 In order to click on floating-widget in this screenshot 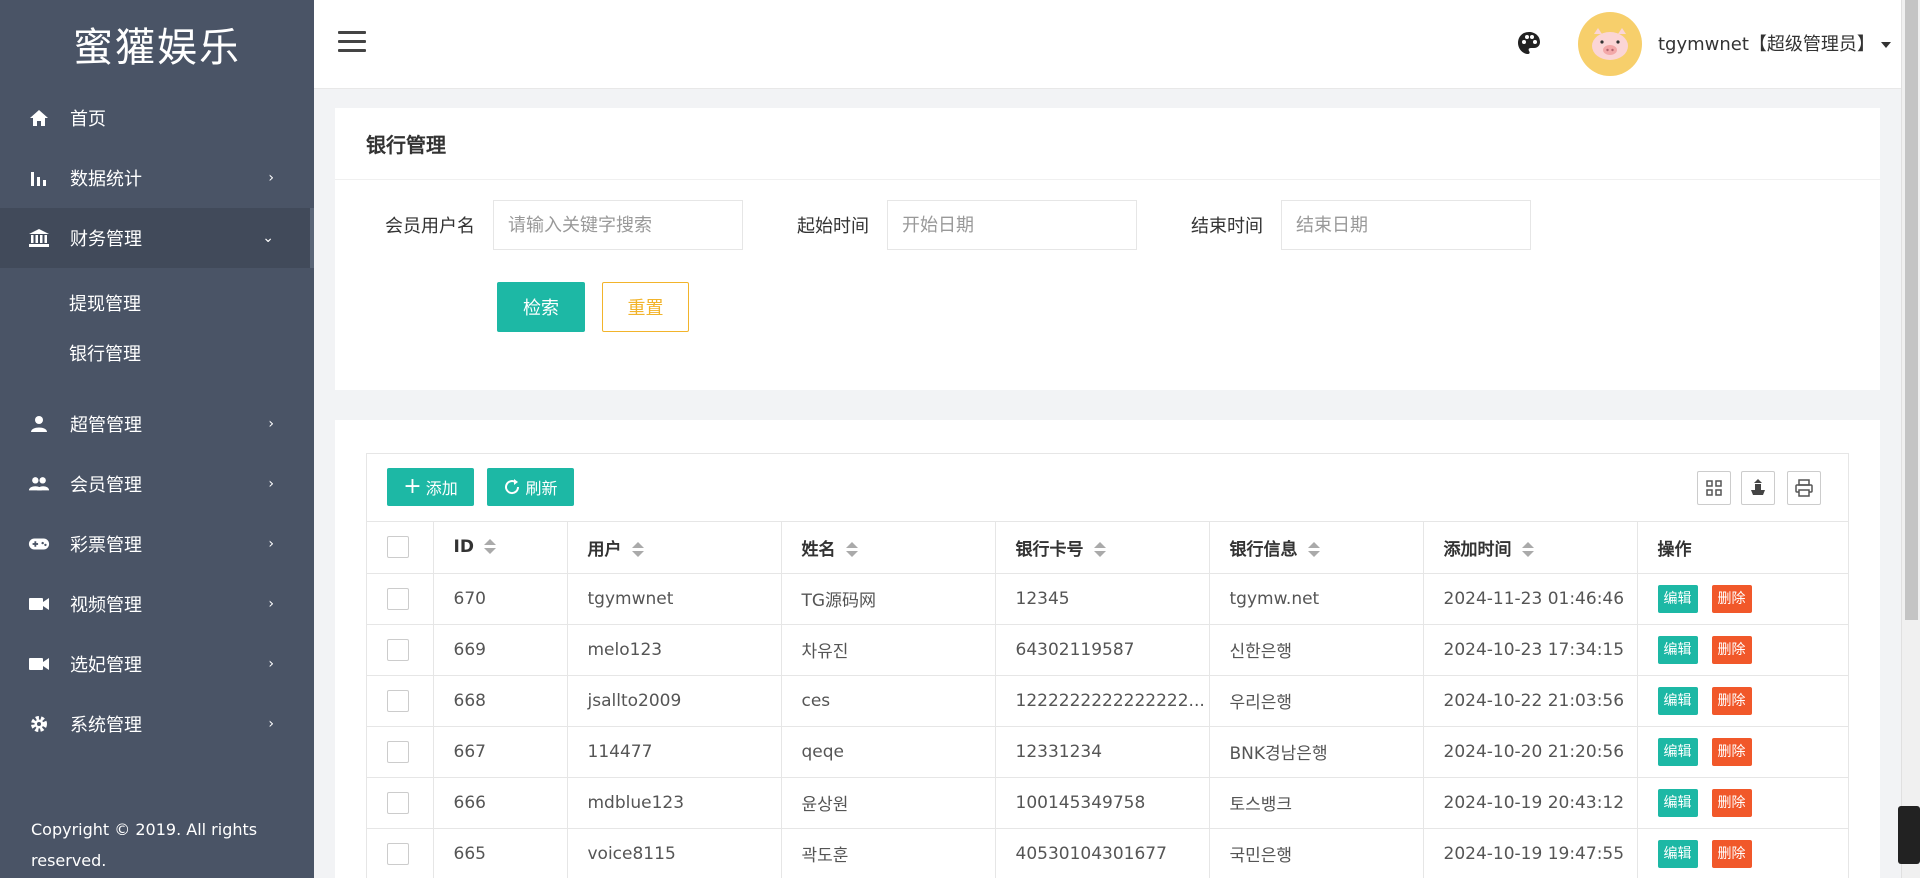, I will do `click(1909, 835)`.